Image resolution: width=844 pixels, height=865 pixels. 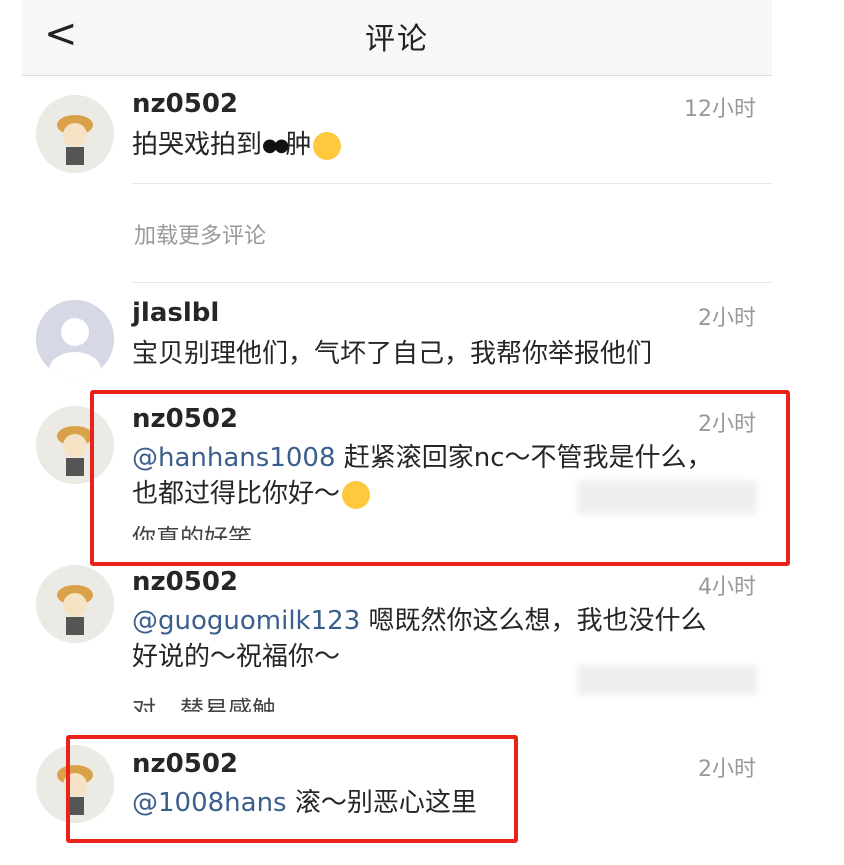 I want to click on partial-comment-text: 你真的好笑, so click(x=192, y=532).